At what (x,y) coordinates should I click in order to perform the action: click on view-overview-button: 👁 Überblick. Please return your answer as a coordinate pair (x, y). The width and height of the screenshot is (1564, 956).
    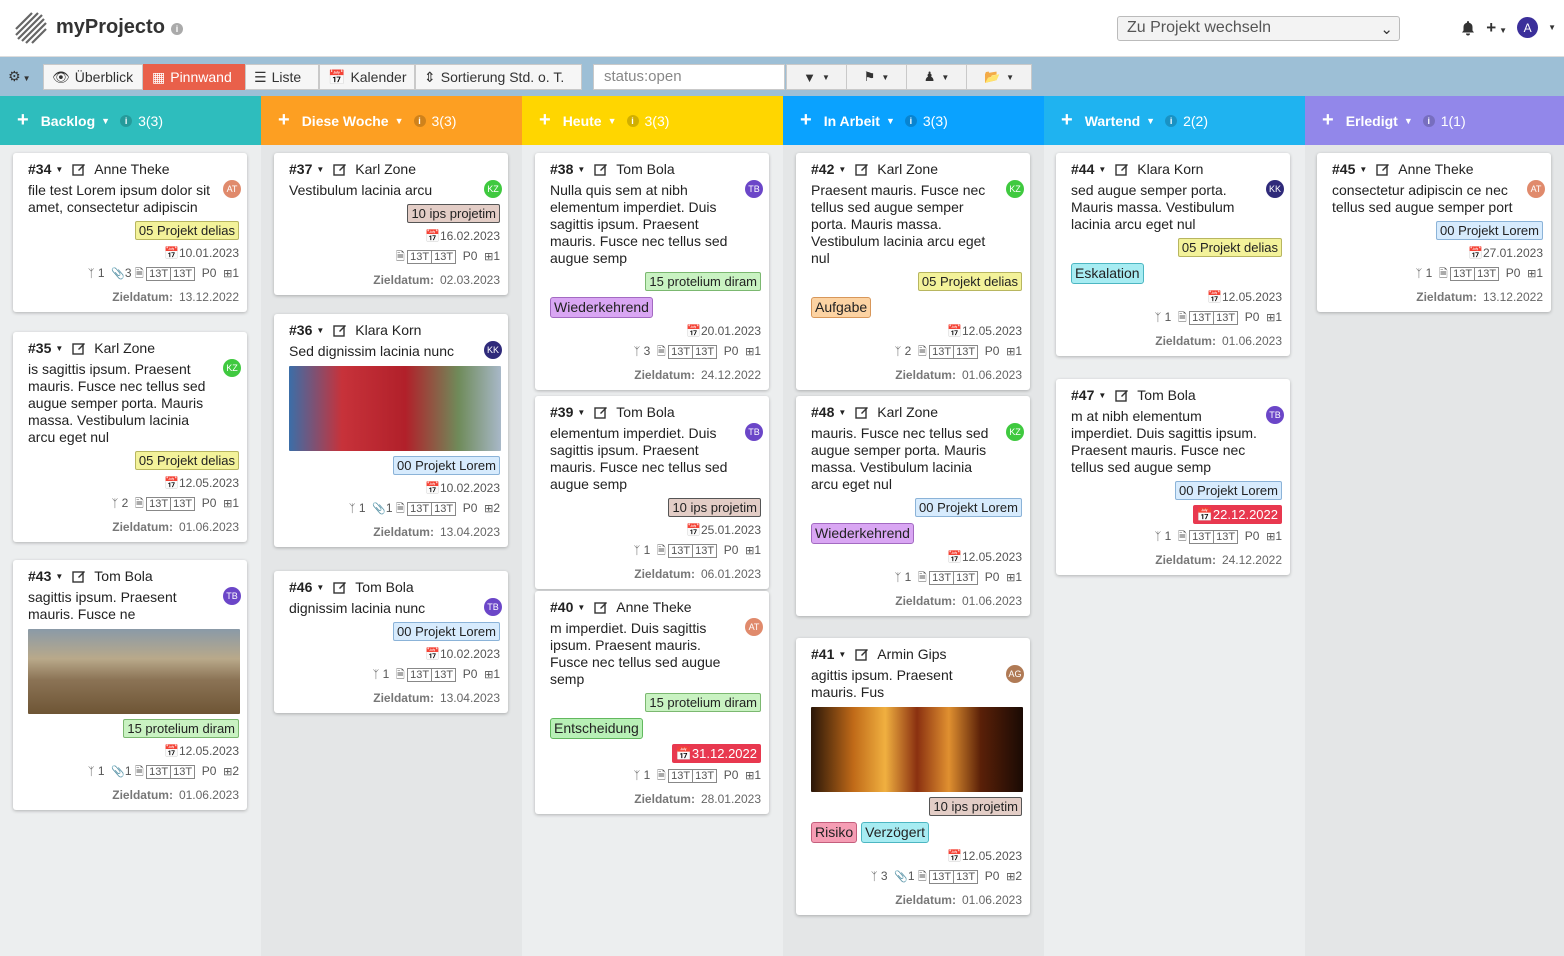
    Looking at the image, I should click on (93, 77).